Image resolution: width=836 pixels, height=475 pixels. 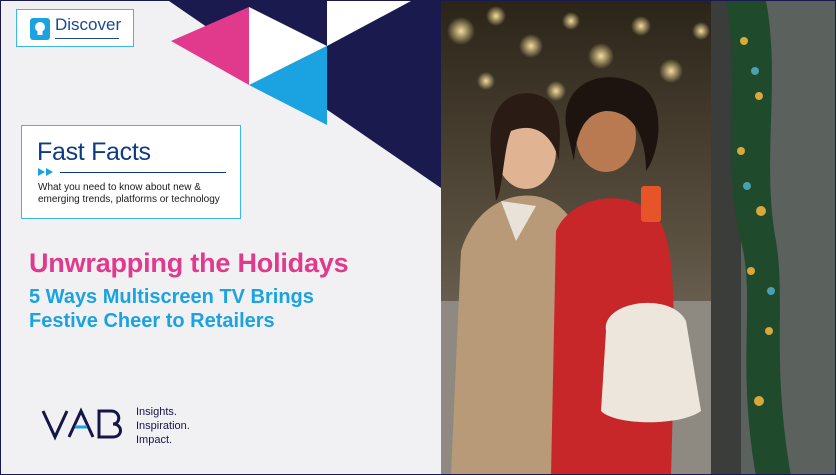 I want to click on vab-logo: Insights. Inspiration. Impact., so click(x=121, y=427).